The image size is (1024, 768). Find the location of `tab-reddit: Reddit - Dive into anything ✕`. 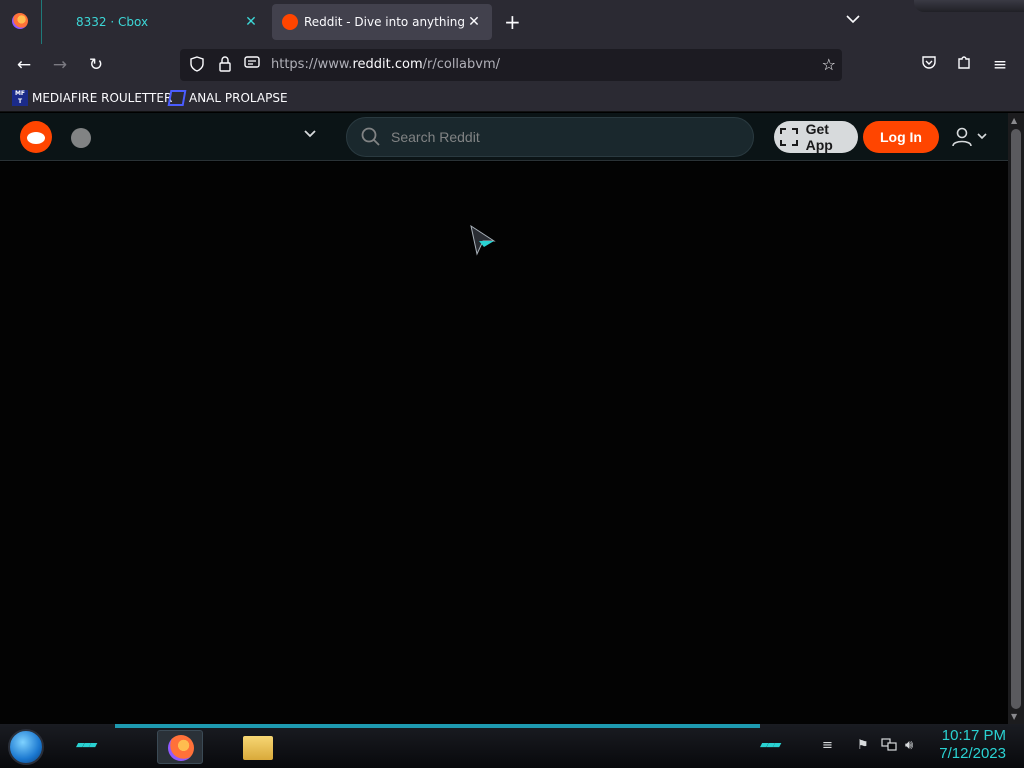

tab-reddit: Reddit - Dive into anything ✕ is located at coordinates (382, 22).